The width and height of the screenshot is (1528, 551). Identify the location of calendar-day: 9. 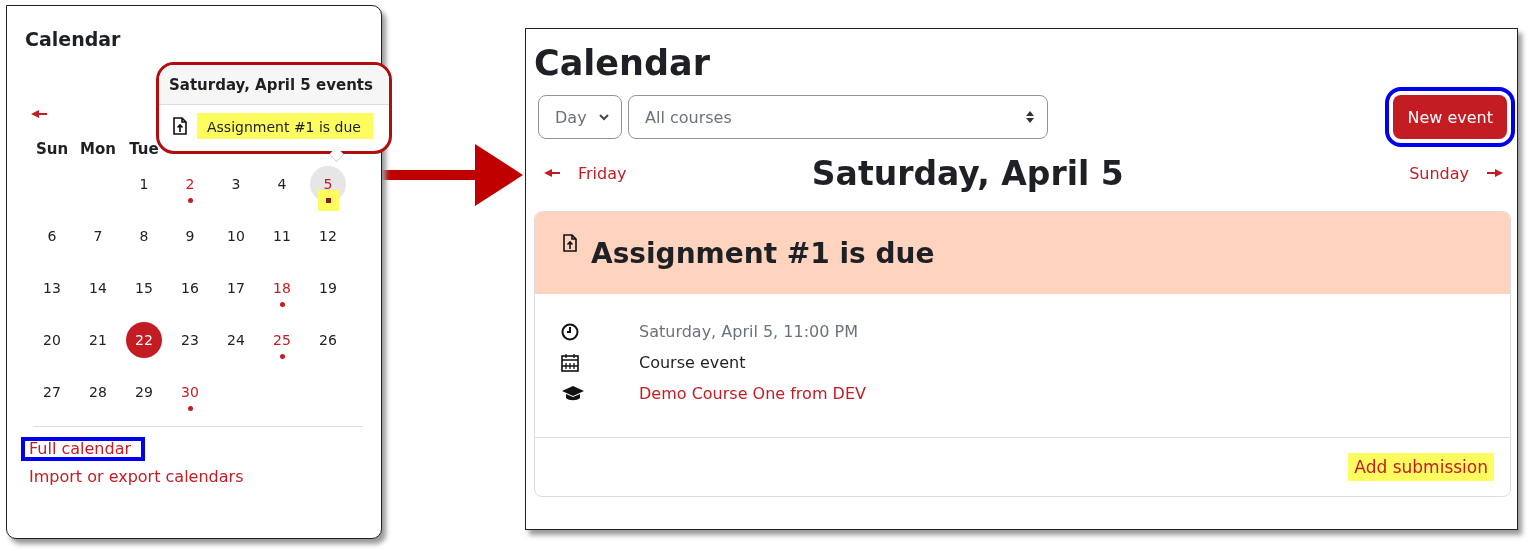
(190, 236).